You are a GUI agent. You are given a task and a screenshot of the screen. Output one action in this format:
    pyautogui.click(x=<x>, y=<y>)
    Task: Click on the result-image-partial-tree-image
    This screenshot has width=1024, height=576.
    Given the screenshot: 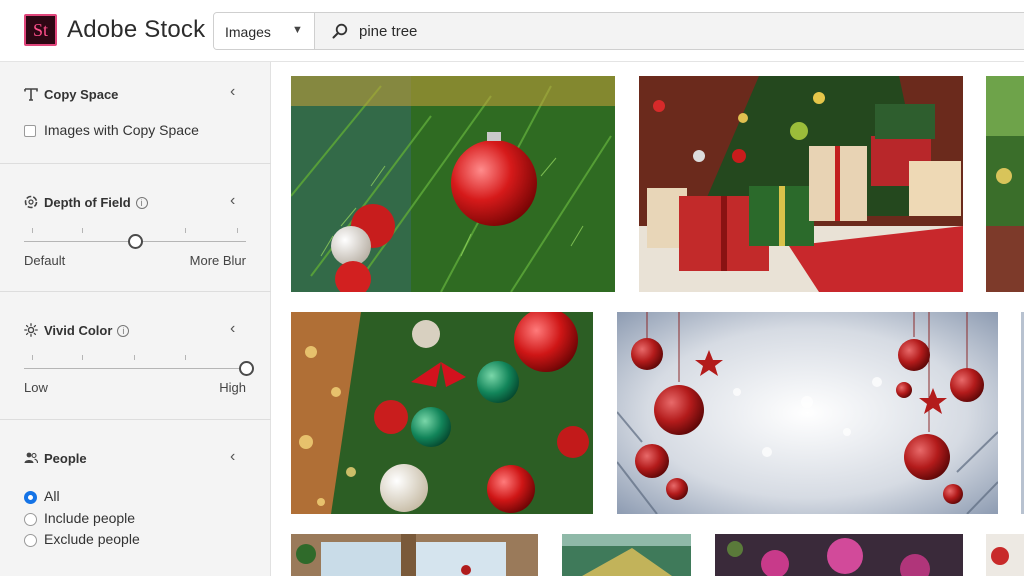 What is the action you would take?
    pyautogui.click(x=1005, y=184)
    